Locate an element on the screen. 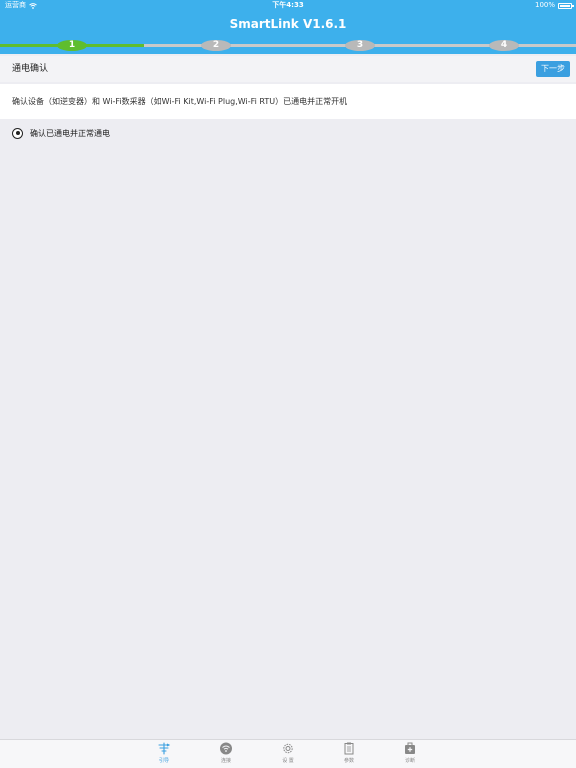 This screenshot has height=768, width=576. step-progress: 1 2 3 4 is located at coordinates (288, 45).